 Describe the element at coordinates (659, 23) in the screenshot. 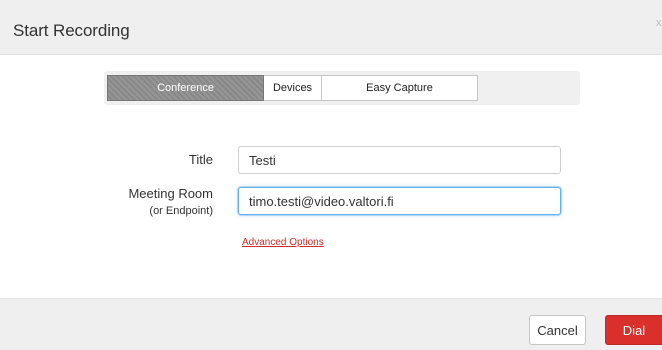

I see `close-icon: x` at that location.